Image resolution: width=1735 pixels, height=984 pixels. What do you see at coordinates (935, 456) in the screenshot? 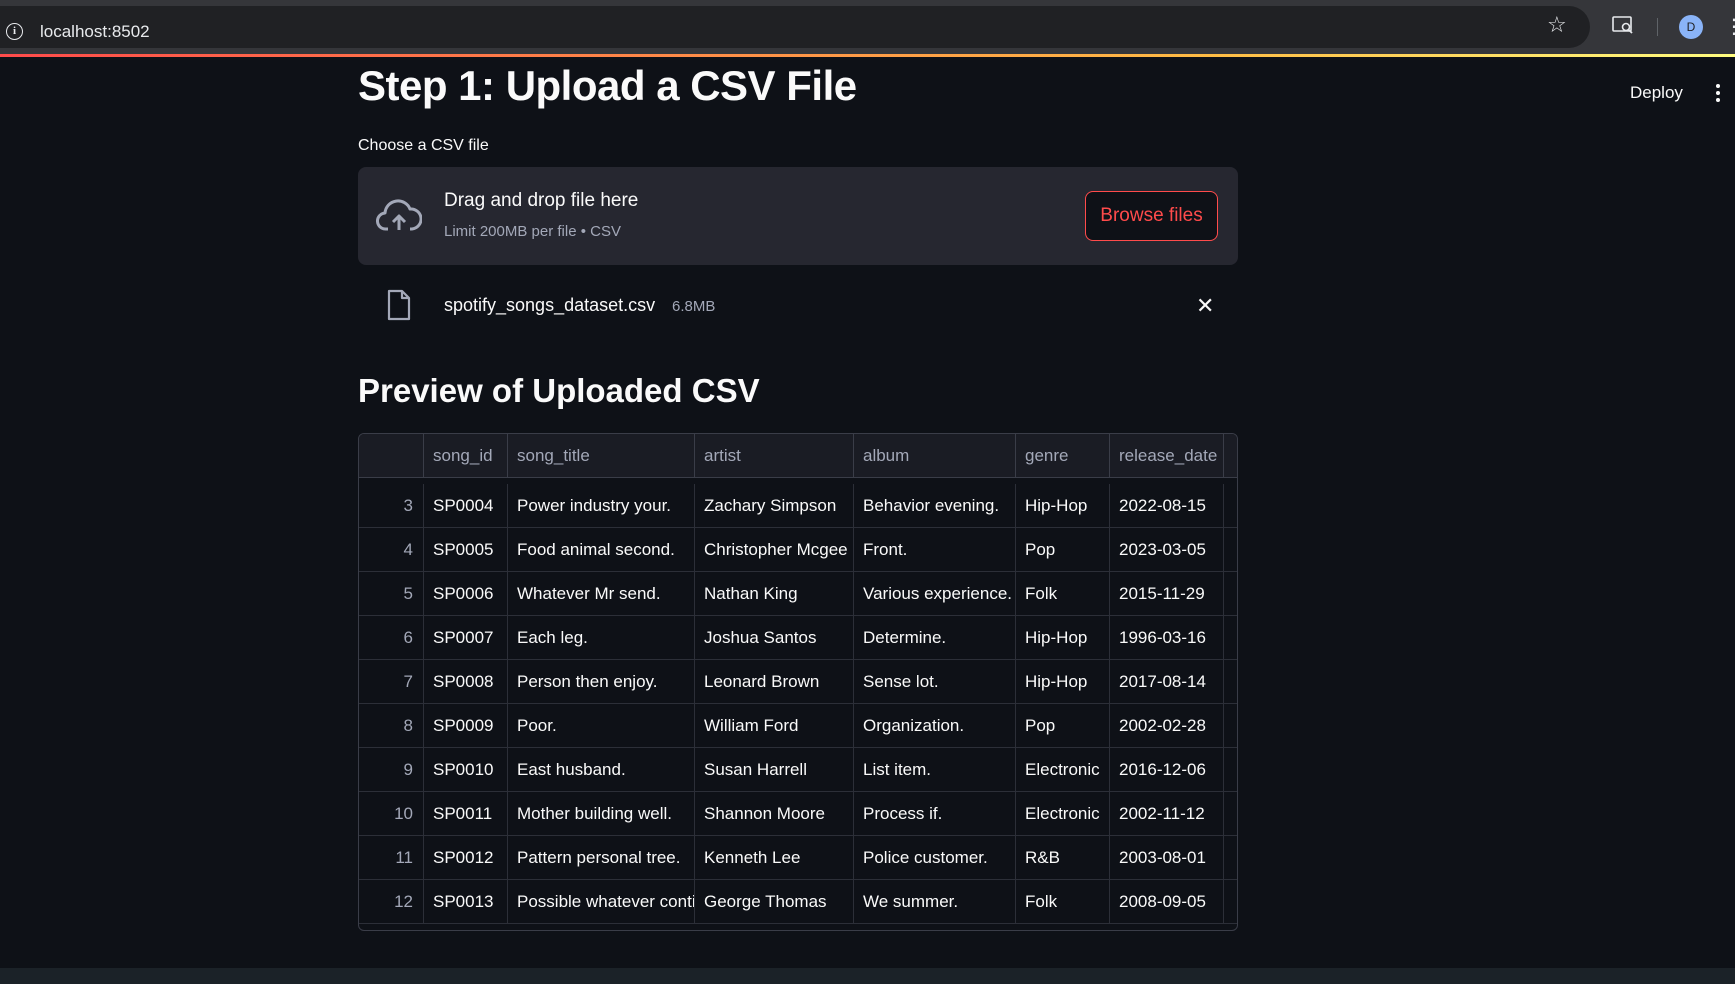
I see `column-header-album: album` at bounding box center [935, 456].